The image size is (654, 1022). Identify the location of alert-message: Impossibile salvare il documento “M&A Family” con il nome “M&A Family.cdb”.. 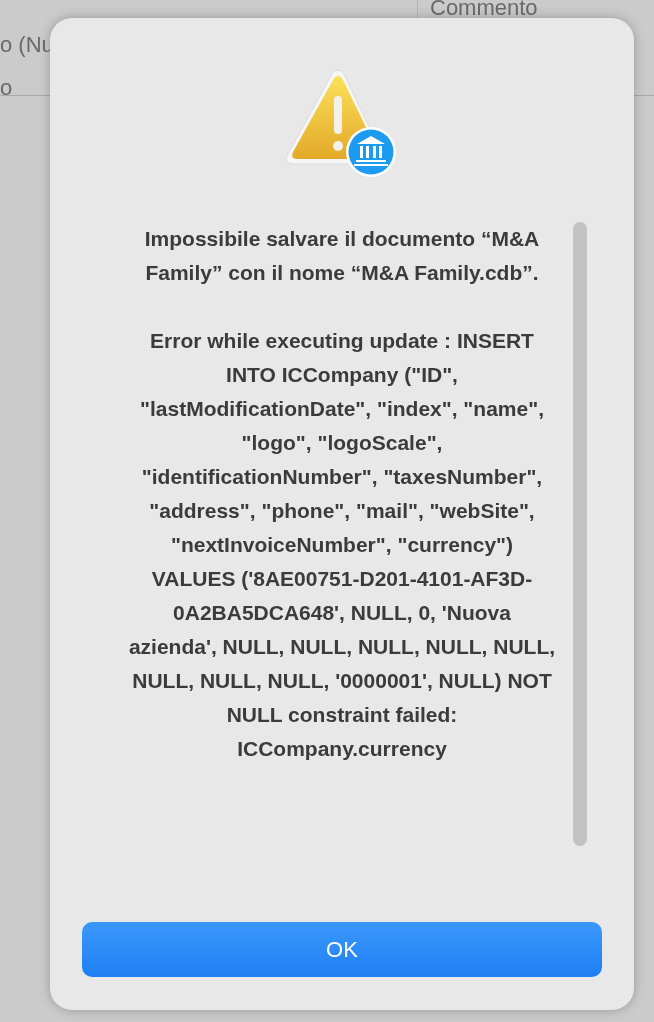
(342, 256).